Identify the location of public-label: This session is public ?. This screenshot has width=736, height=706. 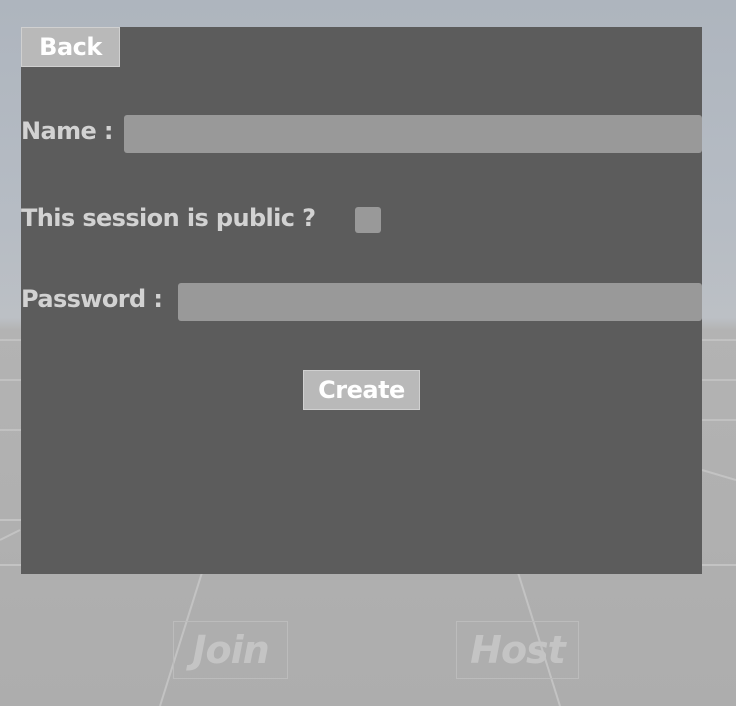
(168, 218).